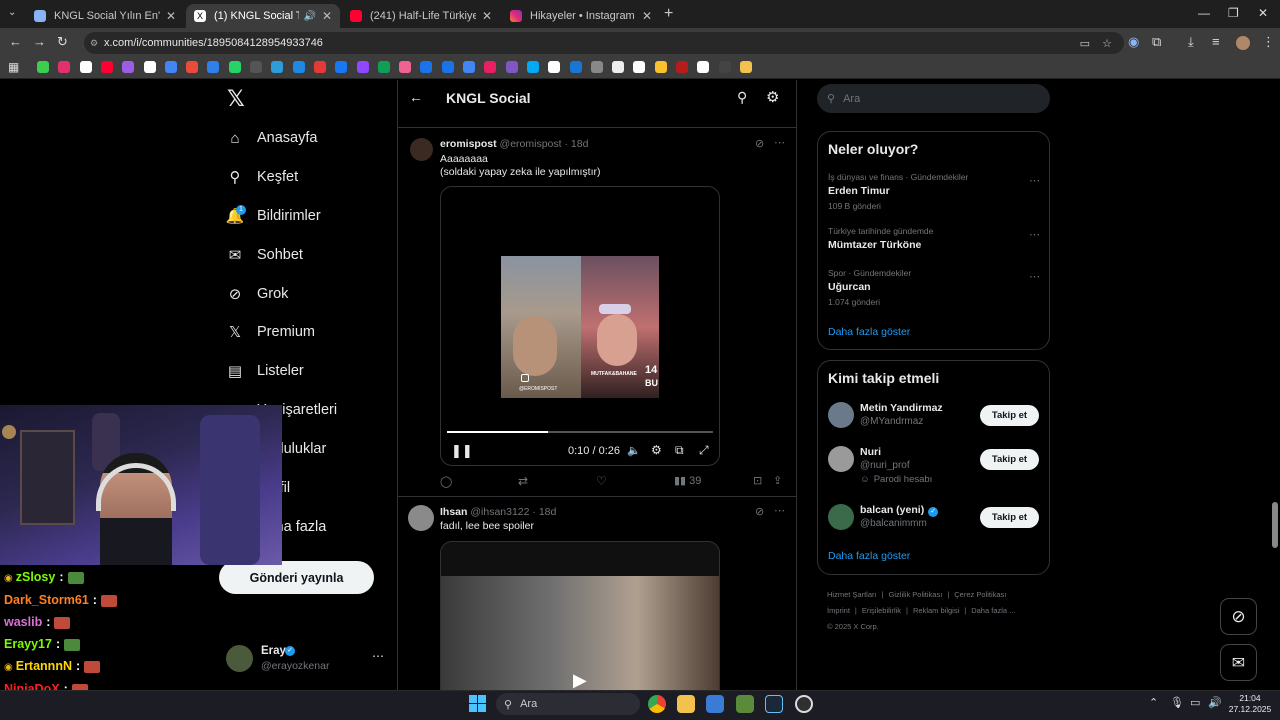 The image size is (1280, 720). Describe the element at coordinates (36, 577) in the screenshot. I see `chat-username: zSlosy` at that location.